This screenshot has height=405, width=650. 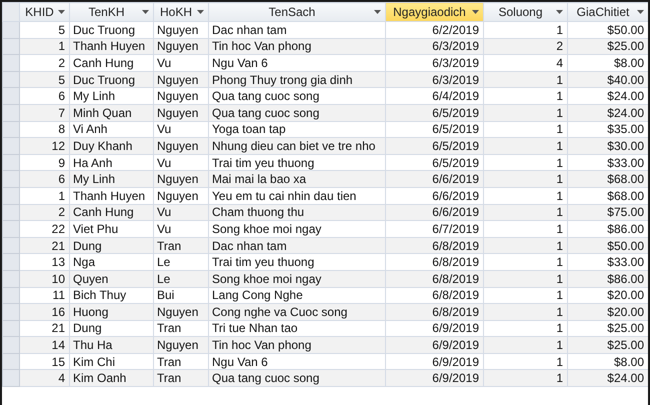 I want to click on table-cell: 6, so click(x=45, y=96).